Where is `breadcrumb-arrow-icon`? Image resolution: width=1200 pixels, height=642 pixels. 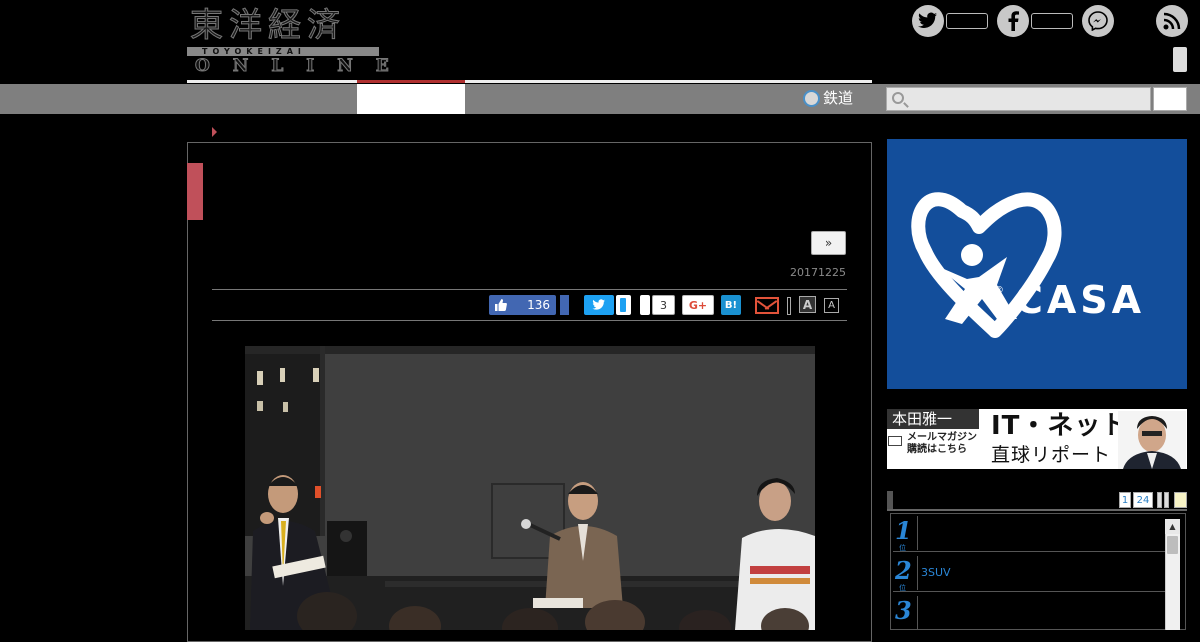
breadcrumb-arrow-icon is located at coordinates (214, 132).